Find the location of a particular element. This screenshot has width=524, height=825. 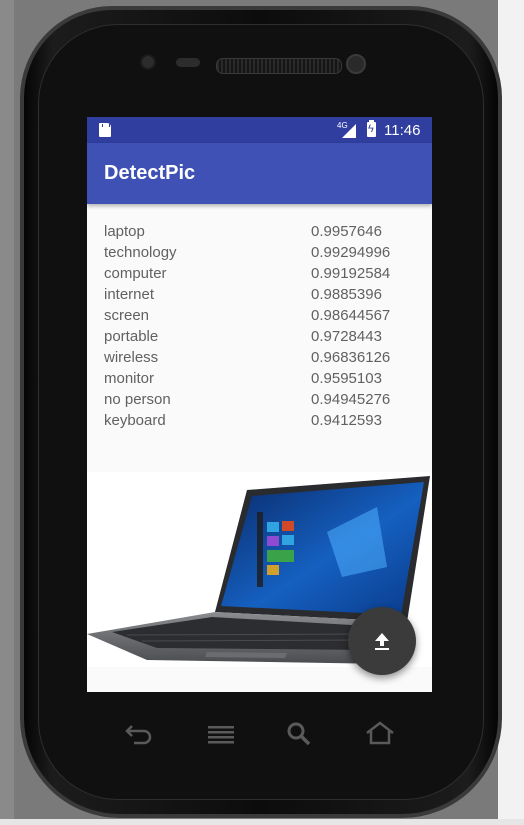

result-label: computer is located at coordinates (135, 273).